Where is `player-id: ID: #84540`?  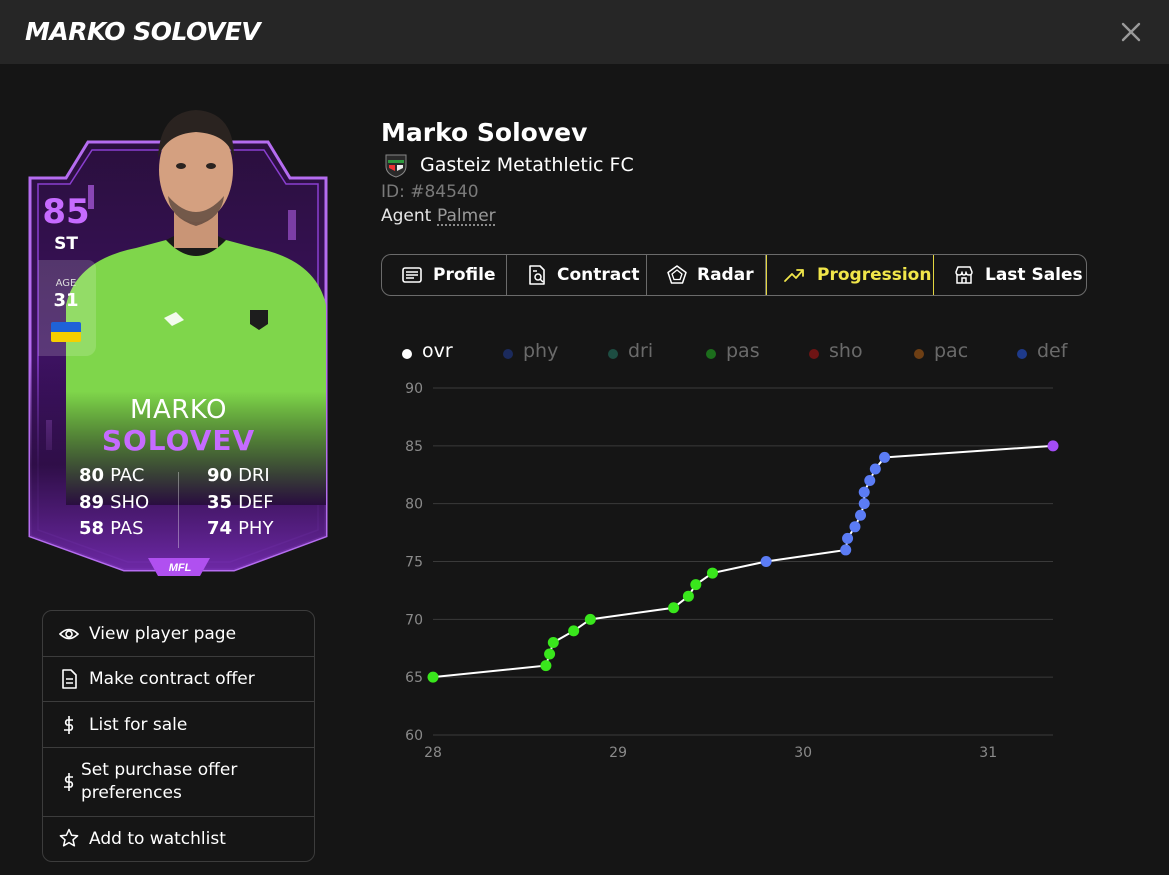 player-id: ID: #84540 is located at coordinates (430, 192).